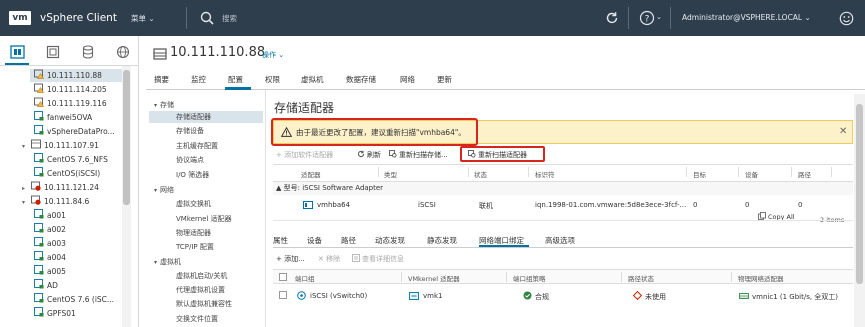 This screenshot has width=865, height=327. Describe the element at coordinates (53, 53) in the screenshot. I see `vms-templates-icon` at that location.